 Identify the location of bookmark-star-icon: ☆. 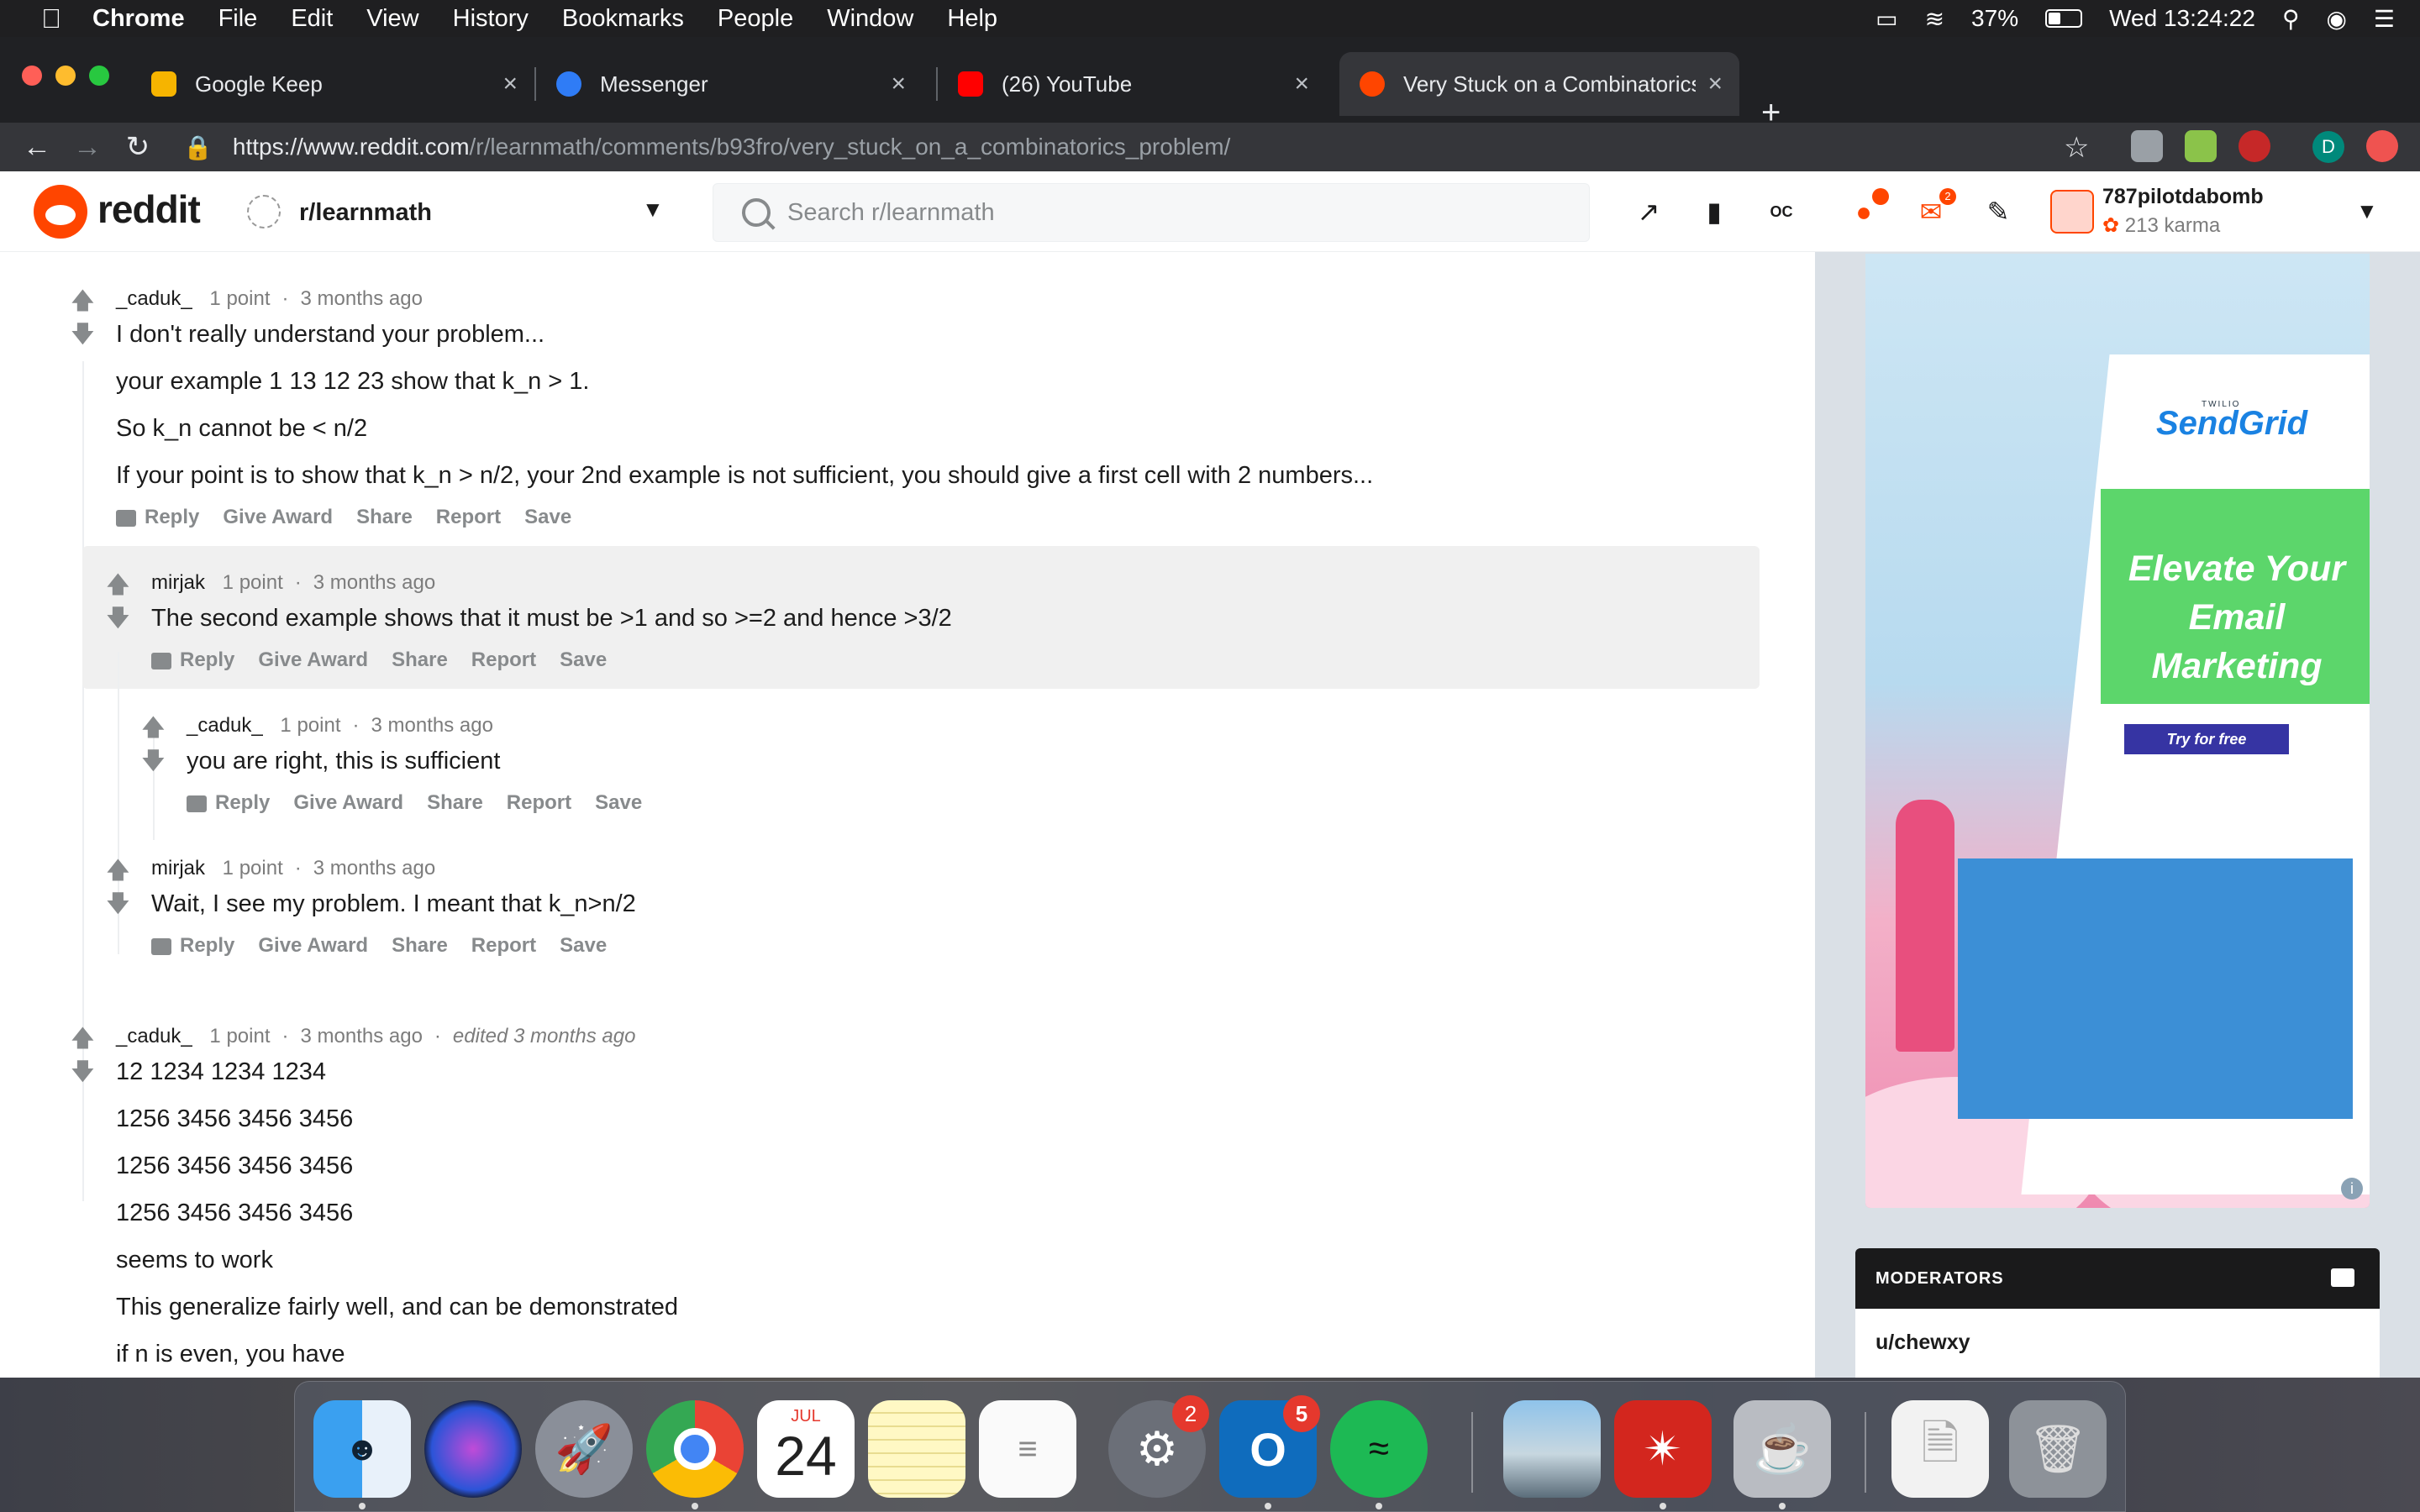
(2076, 148).